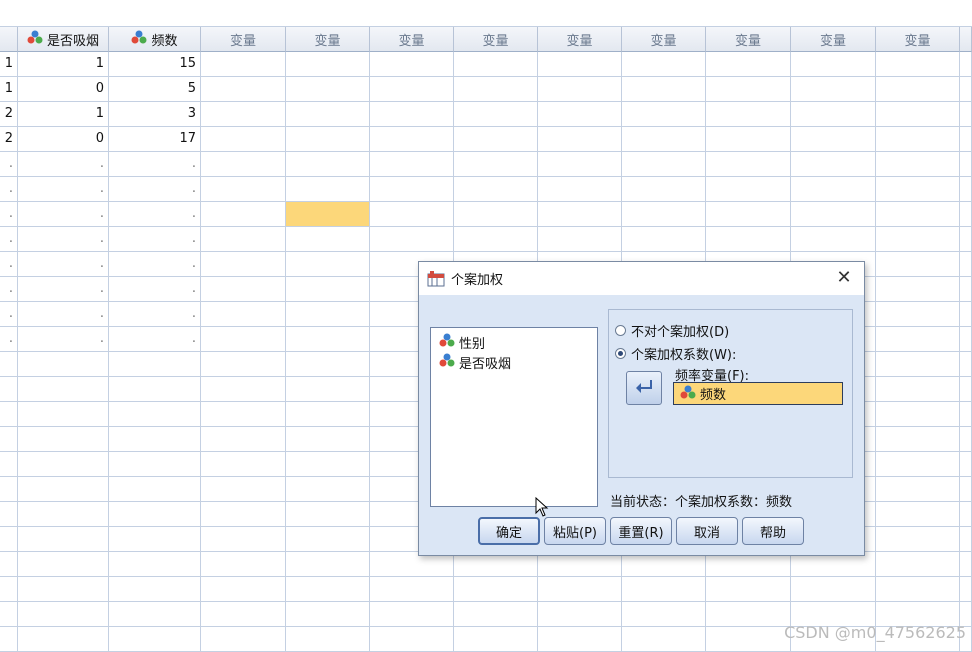 Image resolution: width=972 pixels, height=652 pixels. Describe the element at coordinates (575, 531) in the screenshot. I see `paste-button: 粘贴(P)` at that location.